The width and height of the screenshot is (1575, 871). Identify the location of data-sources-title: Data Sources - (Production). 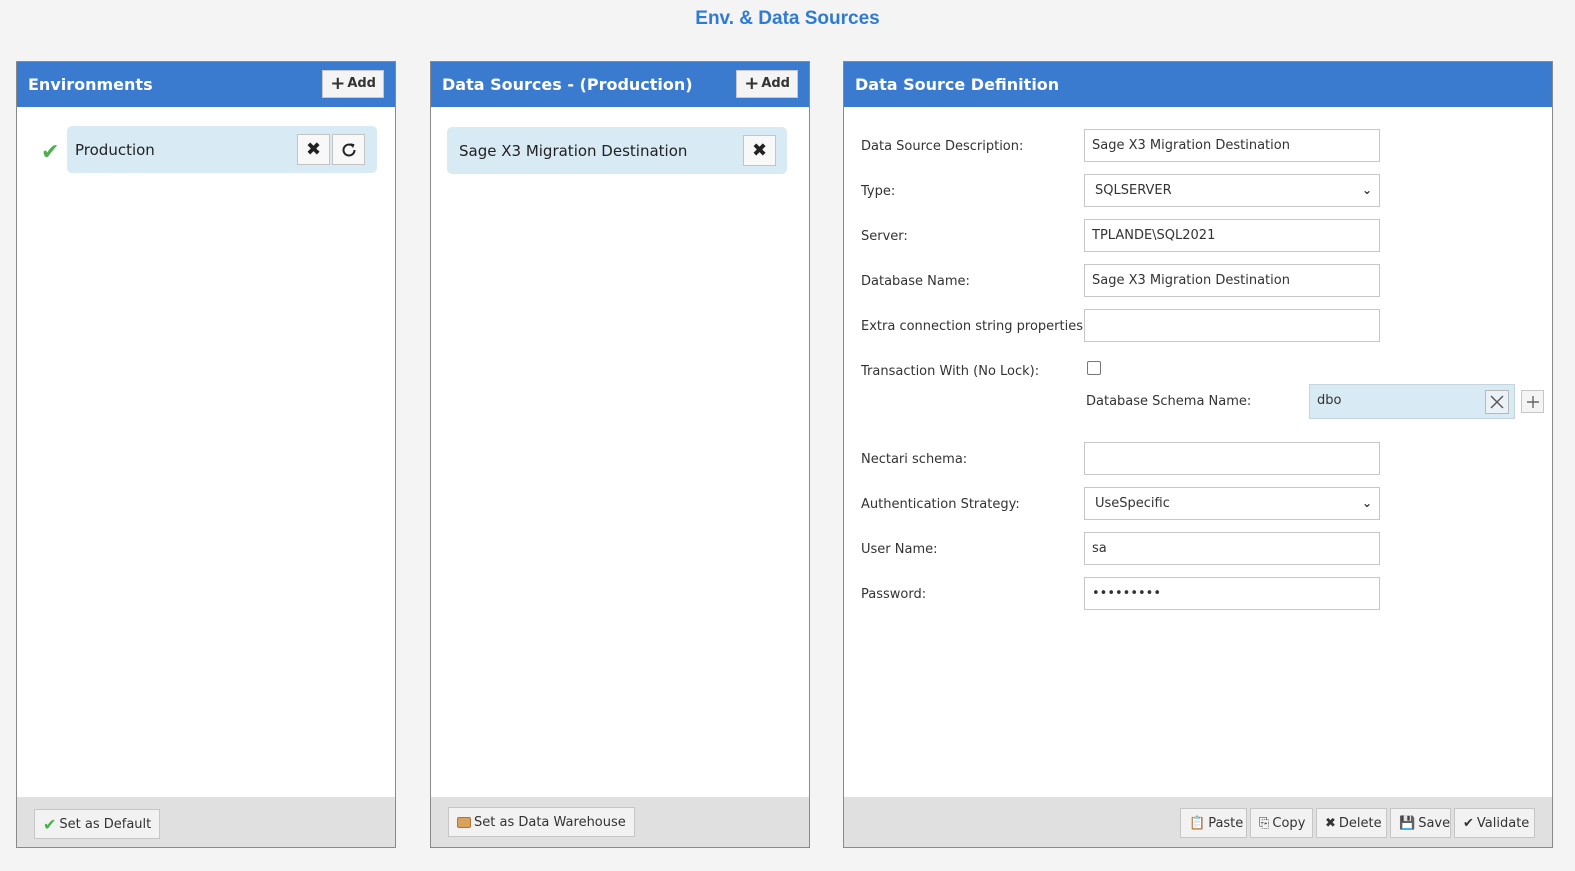
(567, 84).